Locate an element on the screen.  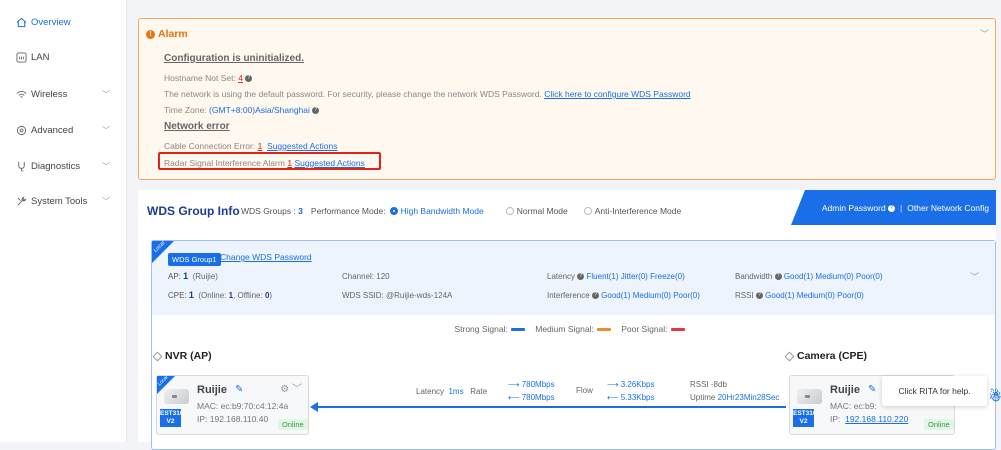
sidebar-item-label: Wireless is located at coordinates (49, 94).